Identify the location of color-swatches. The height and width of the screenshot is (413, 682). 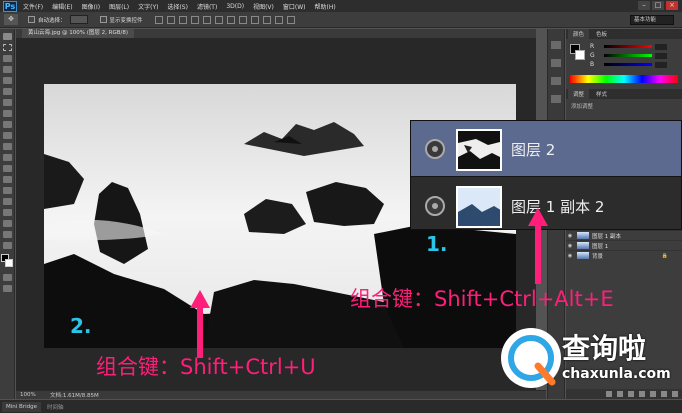
(7, 261).